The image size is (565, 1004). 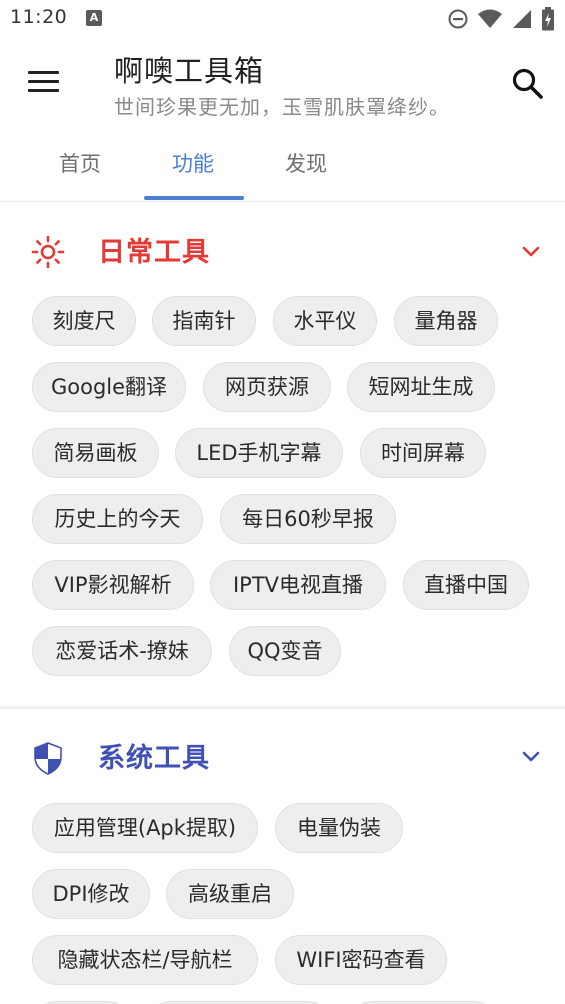 What do you see at coordinates (466, 585) in the screenshot?
I see `chip-live-china: 直播中国` at bounding box center [466, 585].